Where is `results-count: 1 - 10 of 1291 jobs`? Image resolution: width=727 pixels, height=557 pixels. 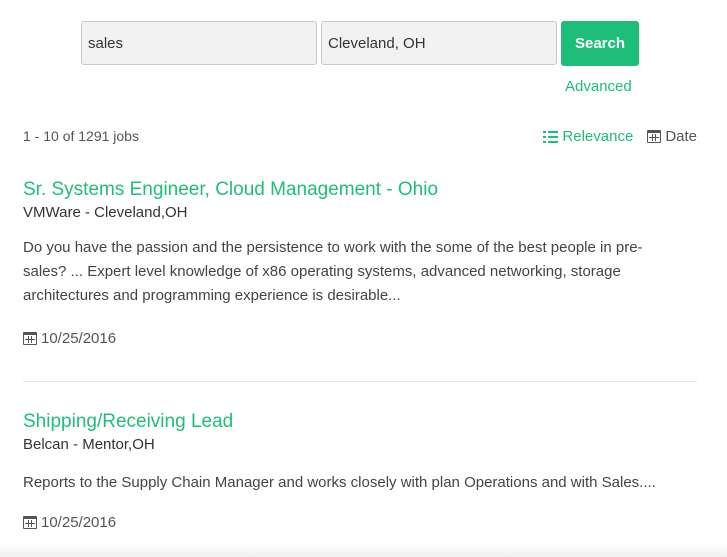
results-count: 1 - 10 of 1291 jobs is located at coordinates (81, 136).